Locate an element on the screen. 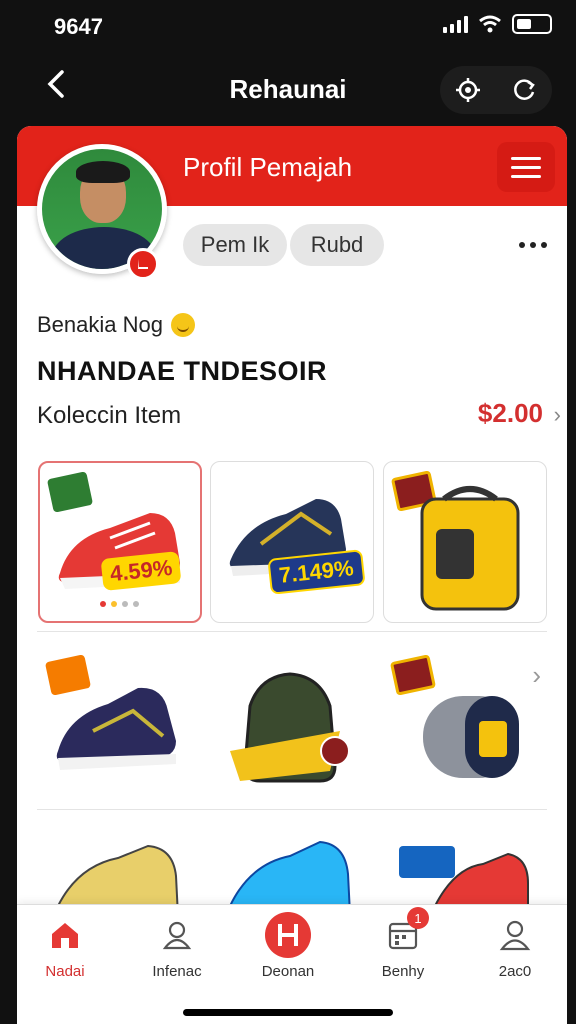 This screenshot has width=576, height=1024. green-backpack-image is located at coordinates (290, 727).